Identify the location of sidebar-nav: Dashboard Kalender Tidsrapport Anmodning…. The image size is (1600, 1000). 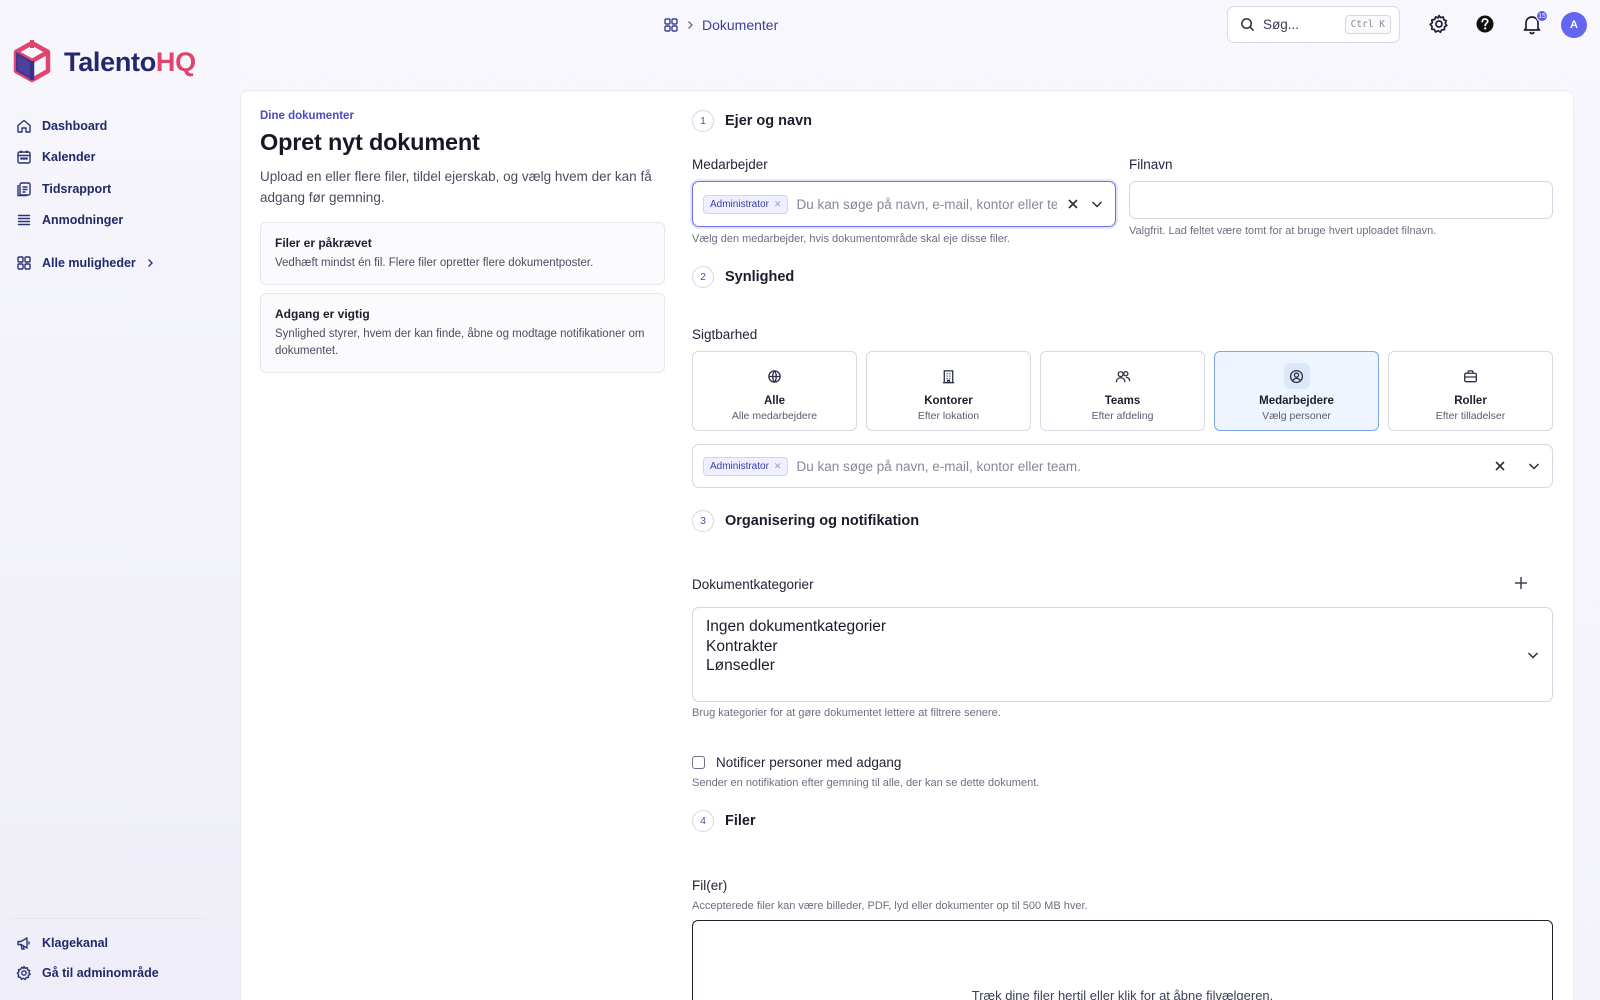
(121, 194).